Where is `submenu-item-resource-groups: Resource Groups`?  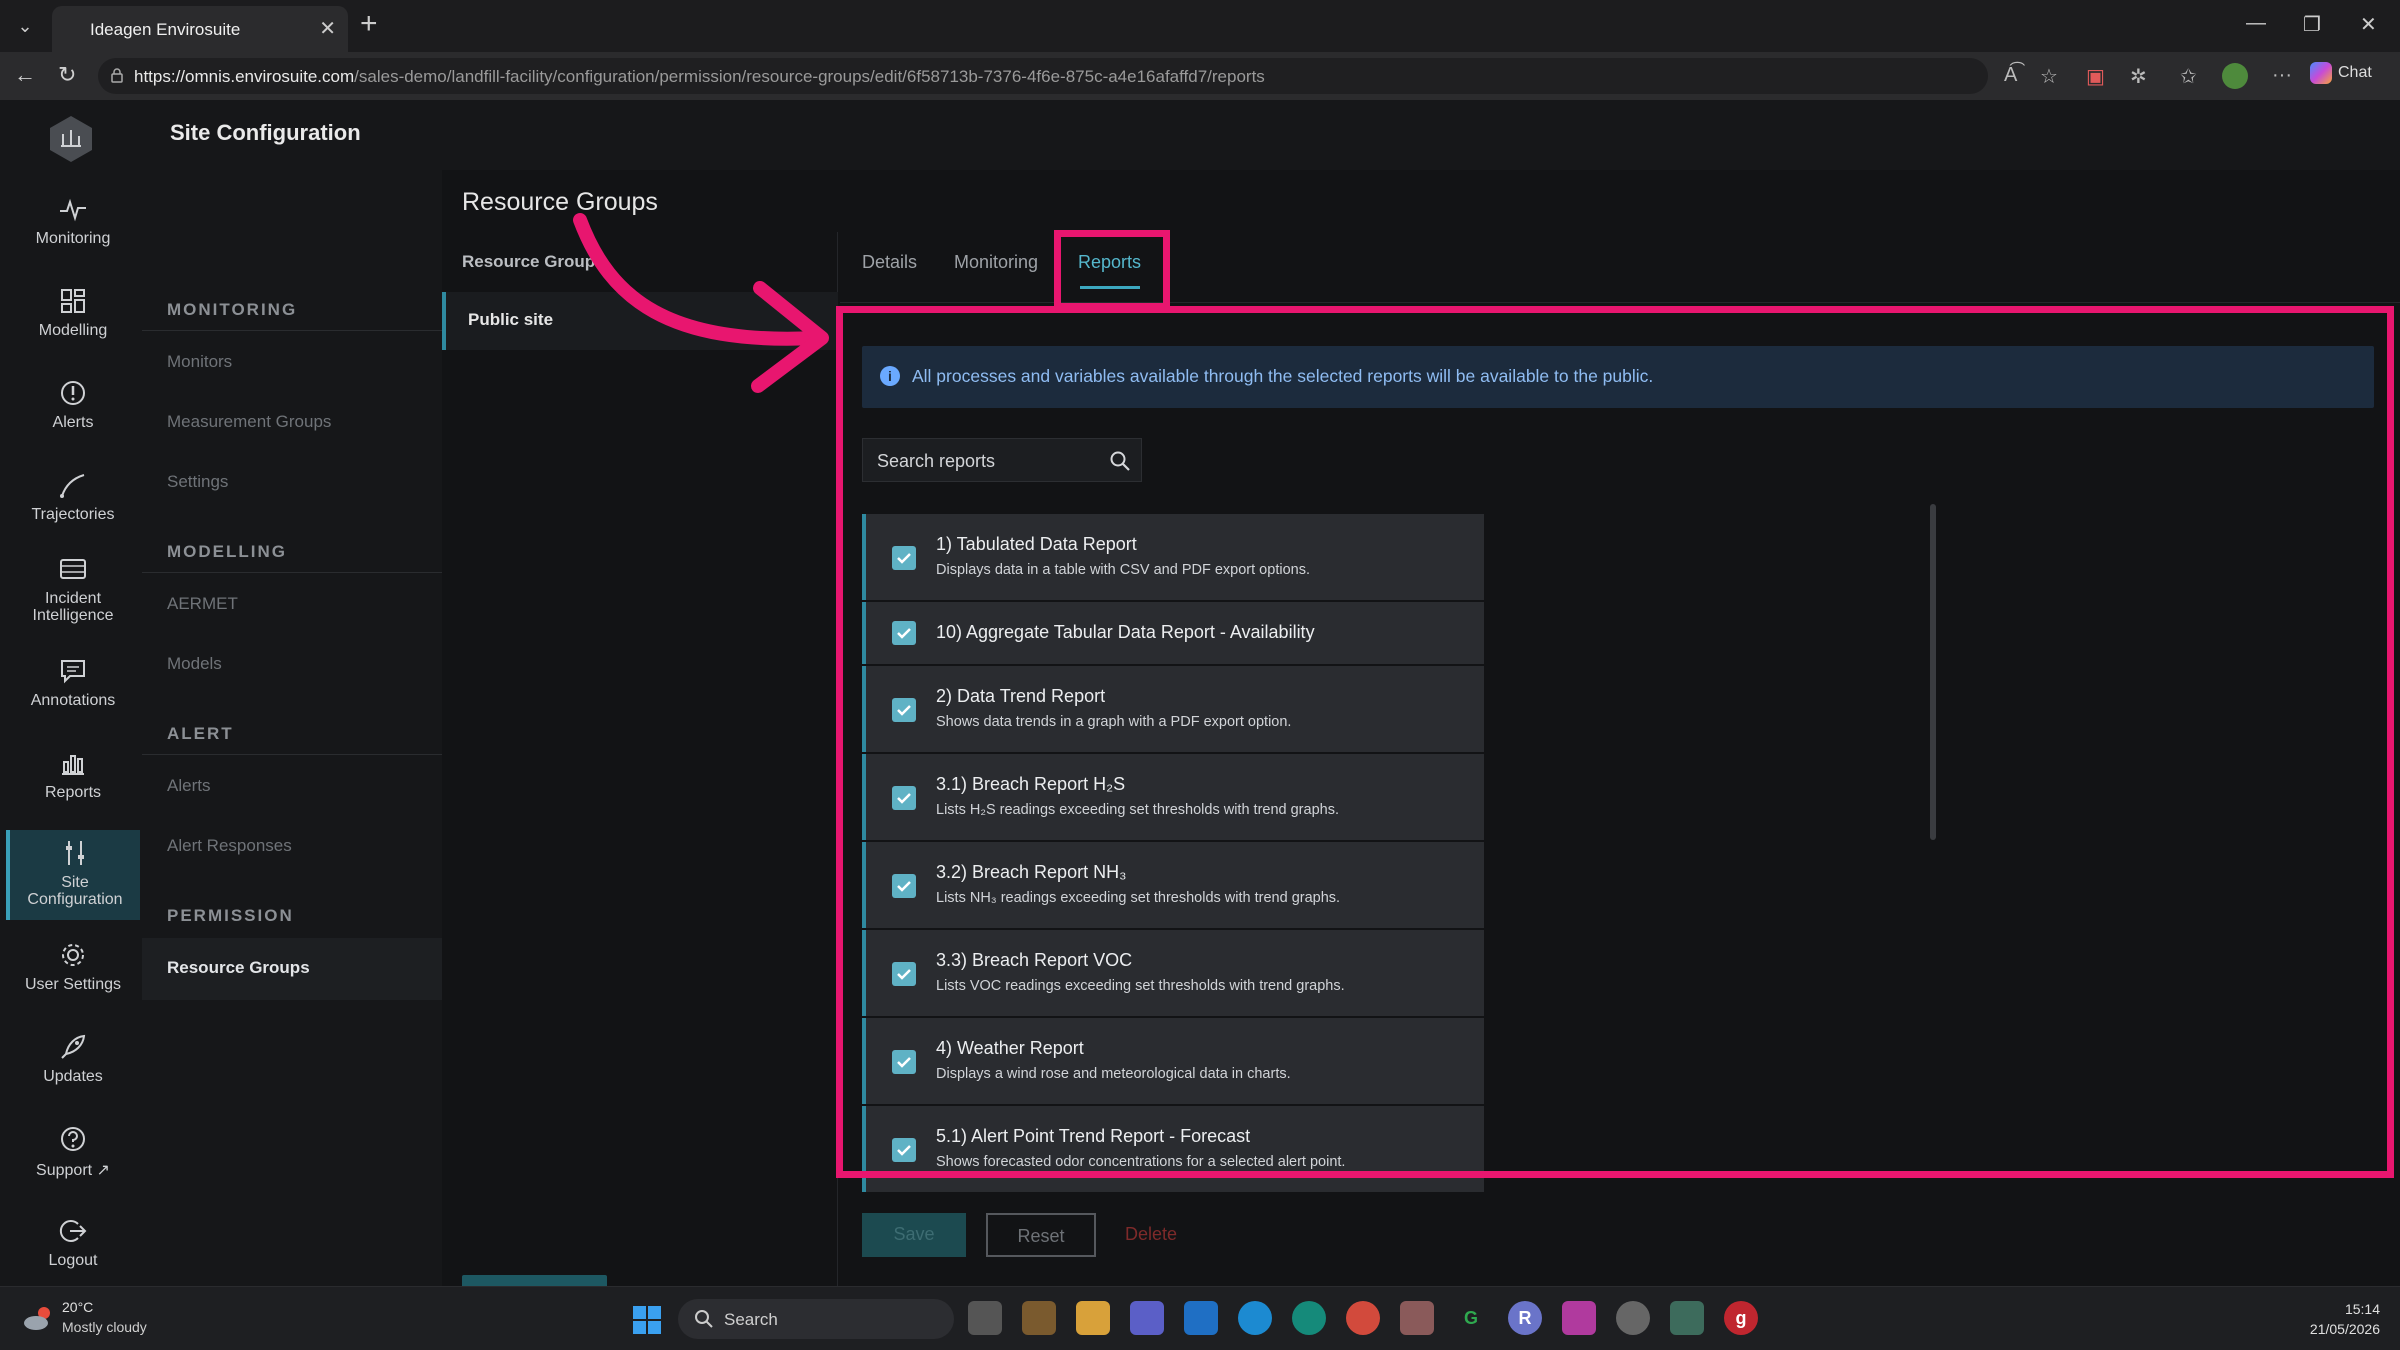
submenu-item-resource-groups: Resource Groups is located at coordinates (238, 968).